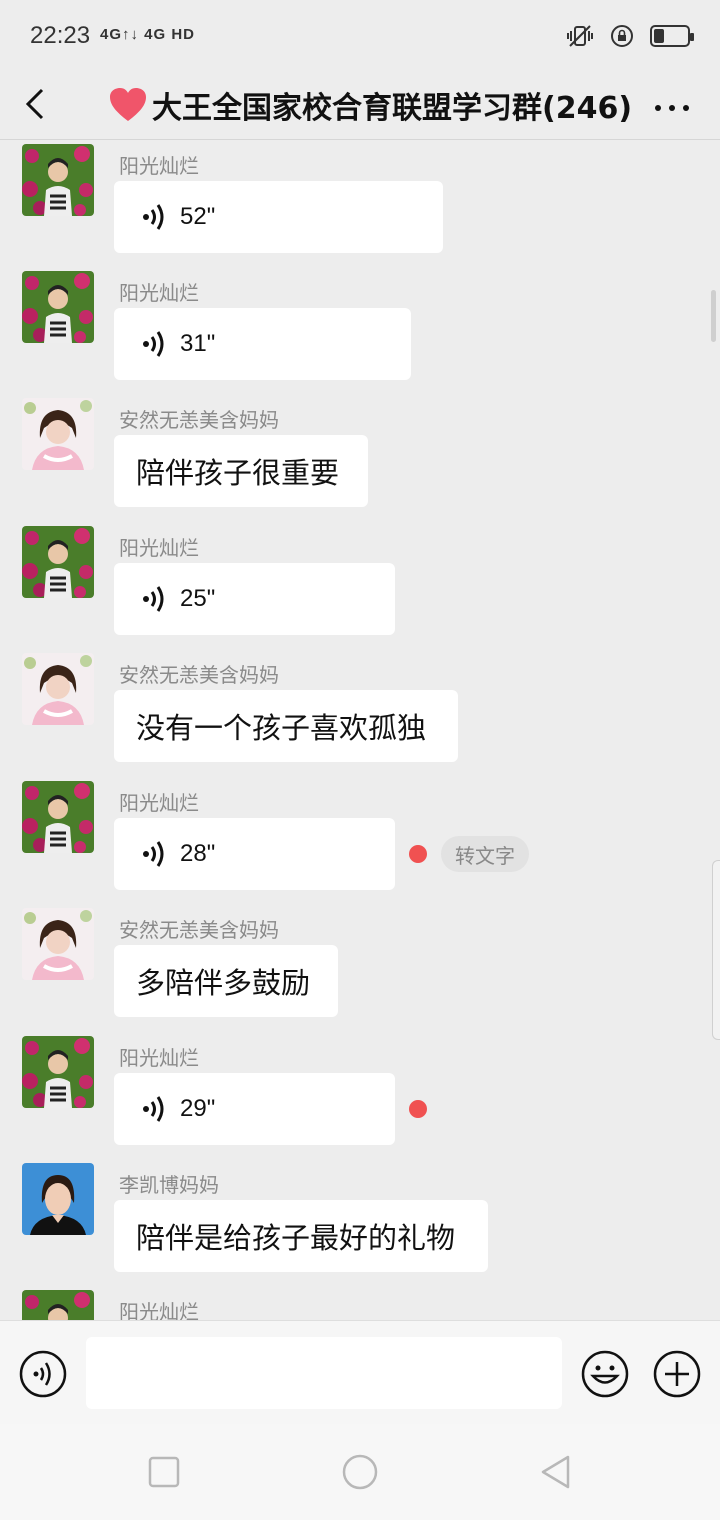 This screenshot has height=1520, width=720. Describe the element at coordinates (485, 854) in the screenshot. I see `transcribe-button: 转文字` at that location.